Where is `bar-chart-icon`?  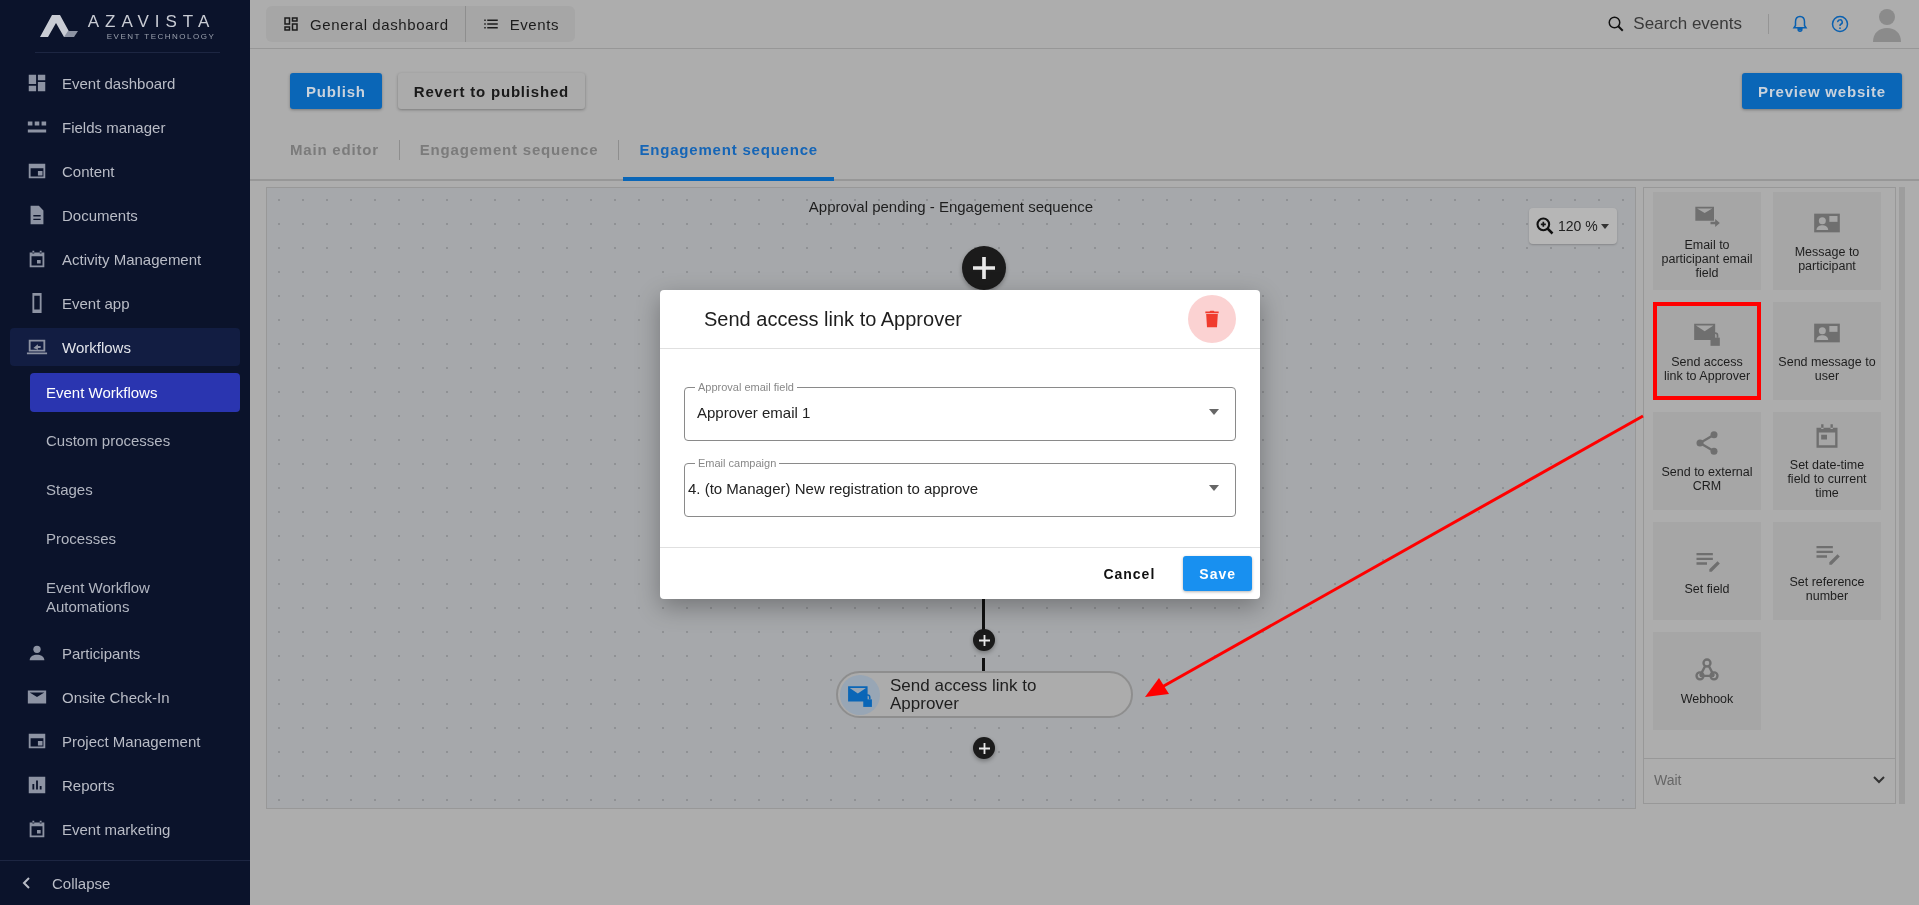 bar-chart-icon is located at coordinates (37, 785).